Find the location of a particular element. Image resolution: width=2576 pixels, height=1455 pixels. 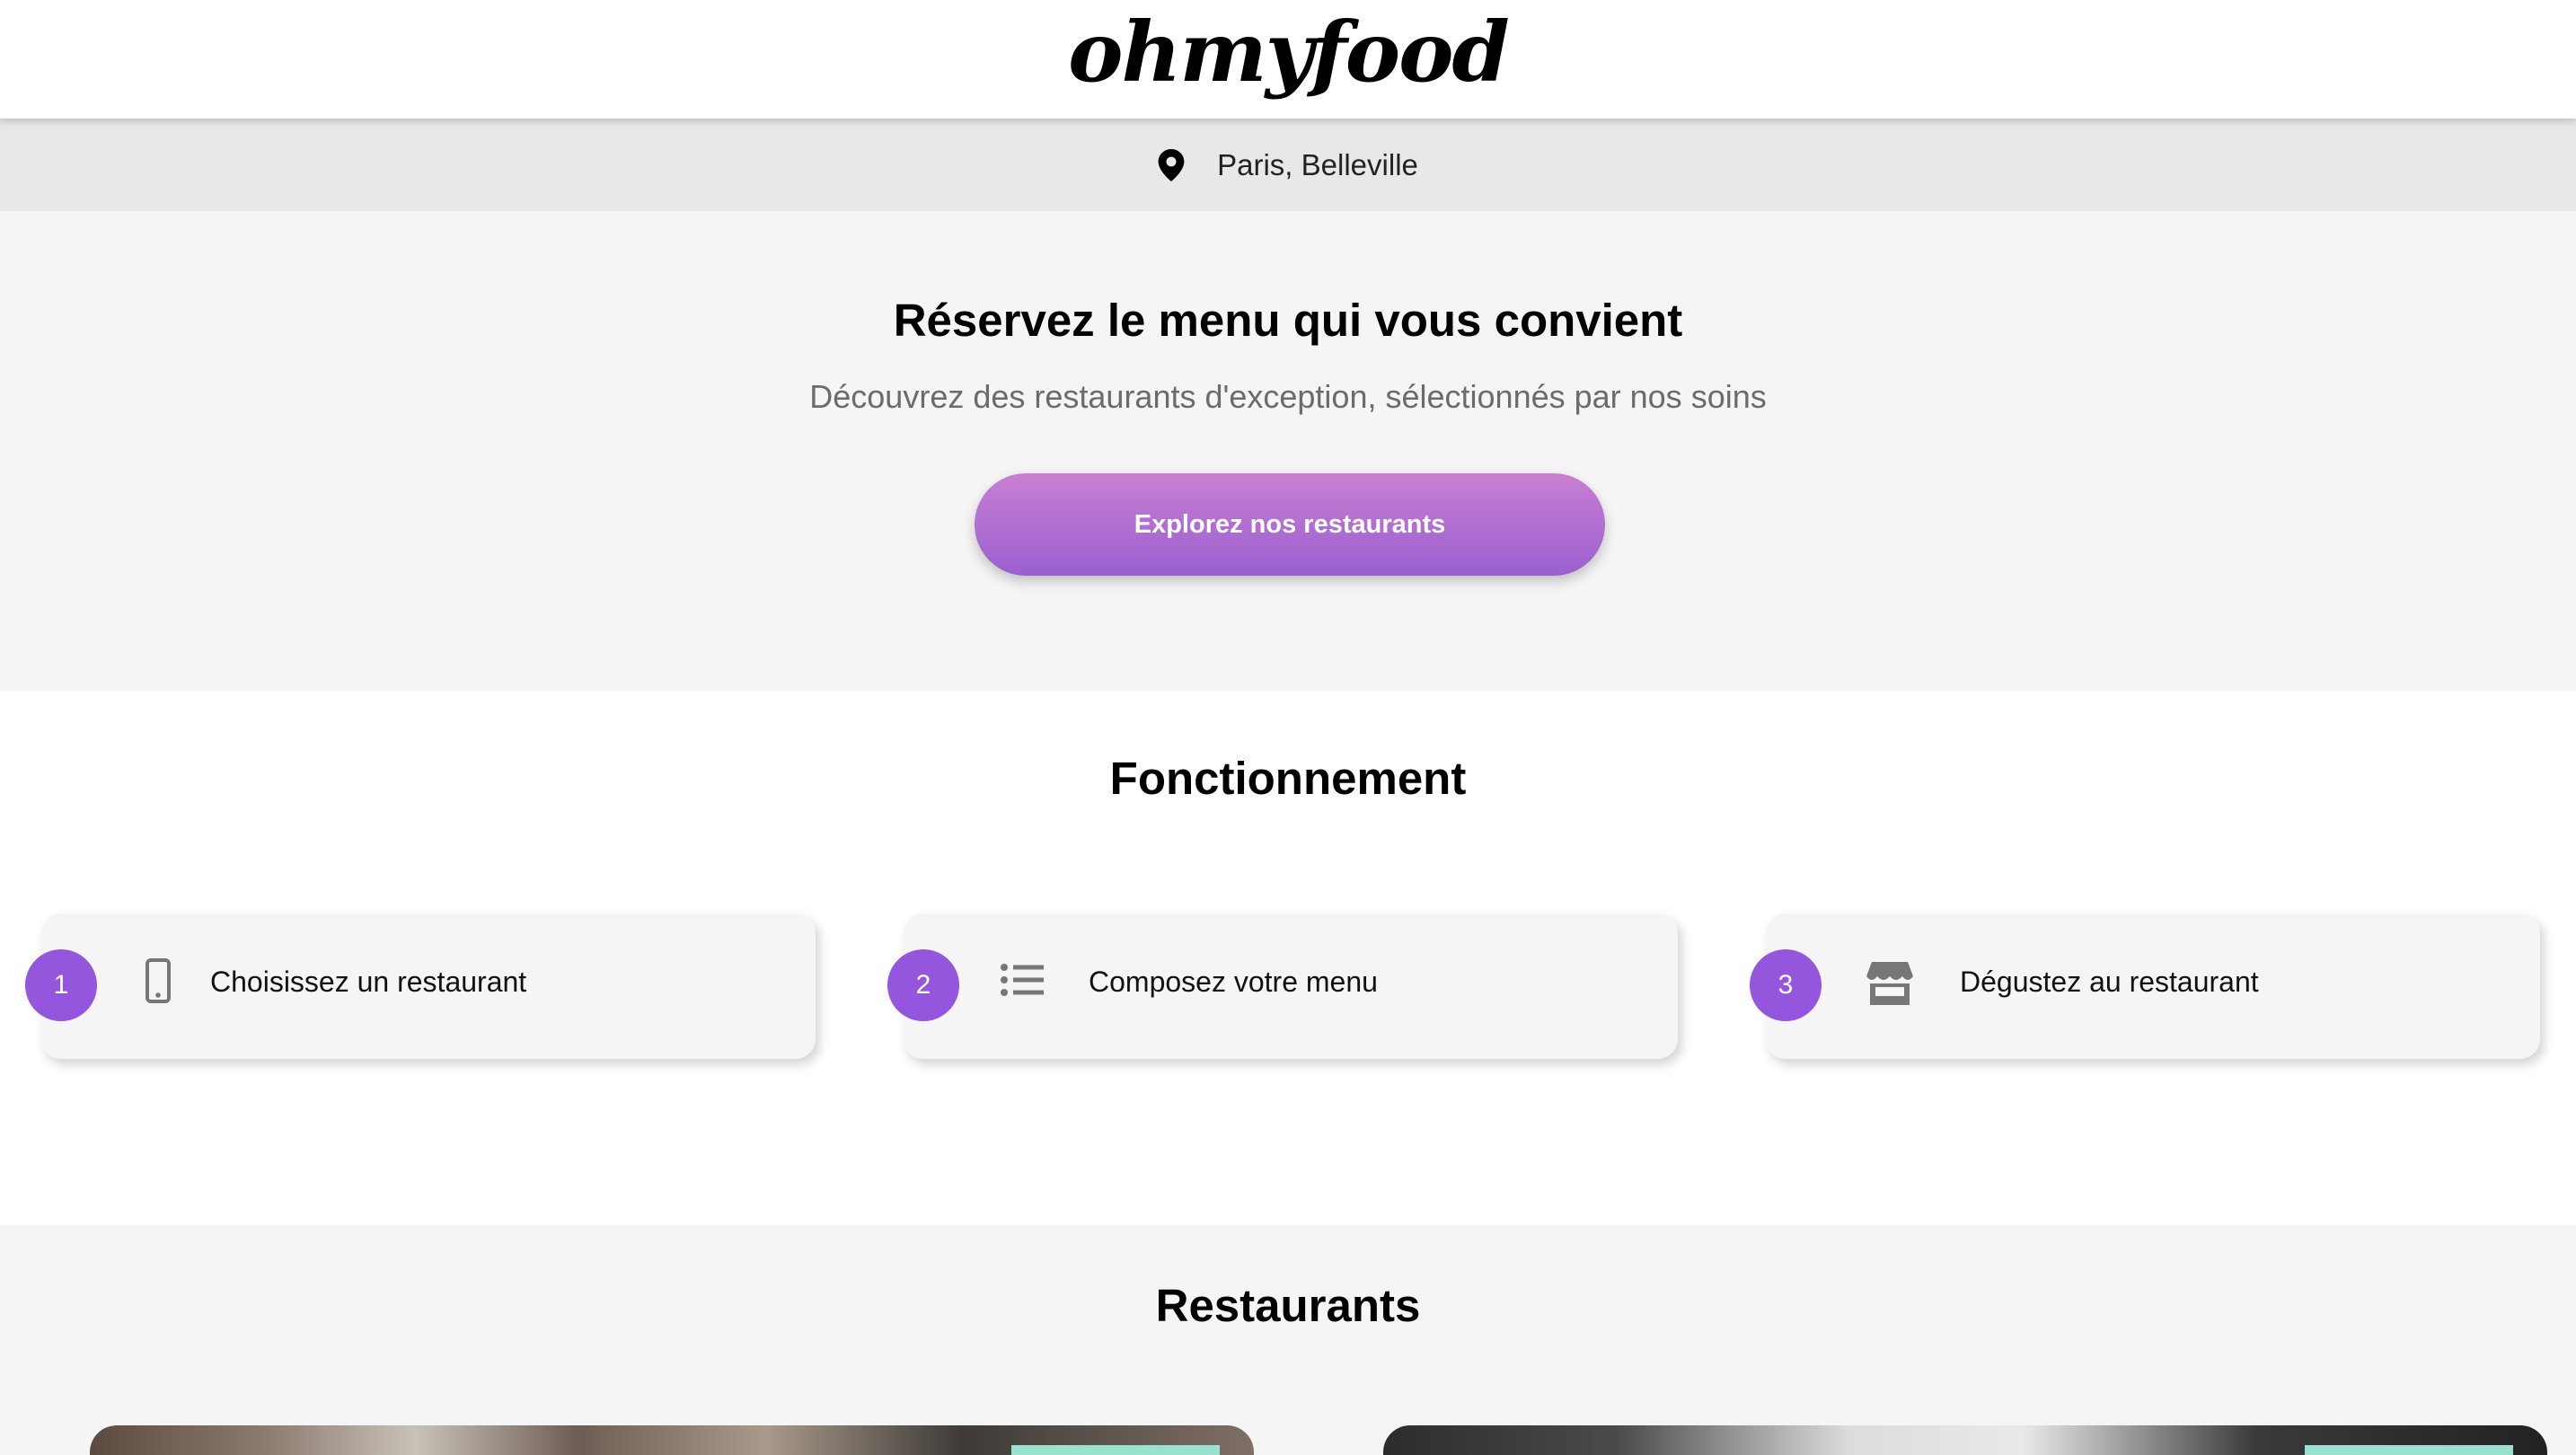

step-number-badge: 3 is located at coordinates (1786, 985).